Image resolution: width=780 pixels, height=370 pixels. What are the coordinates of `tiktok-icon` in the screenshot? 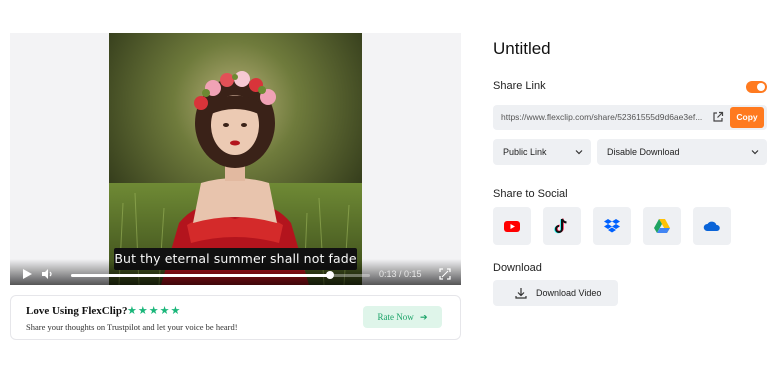 It's located at (560, 226).